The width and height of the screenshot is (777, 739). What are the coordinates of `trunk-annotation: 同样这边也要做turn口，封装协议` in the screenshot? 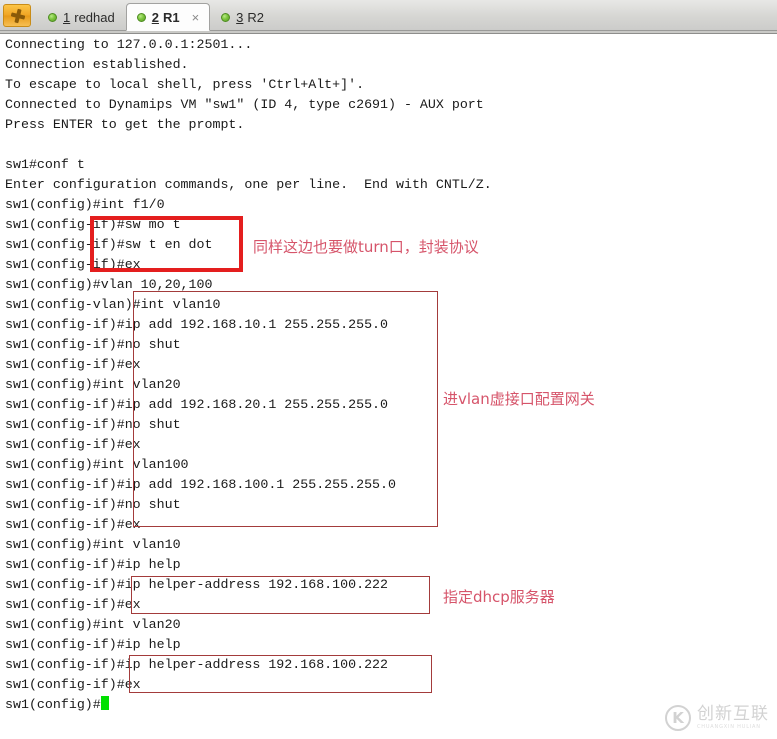 It's located at (366, 247).